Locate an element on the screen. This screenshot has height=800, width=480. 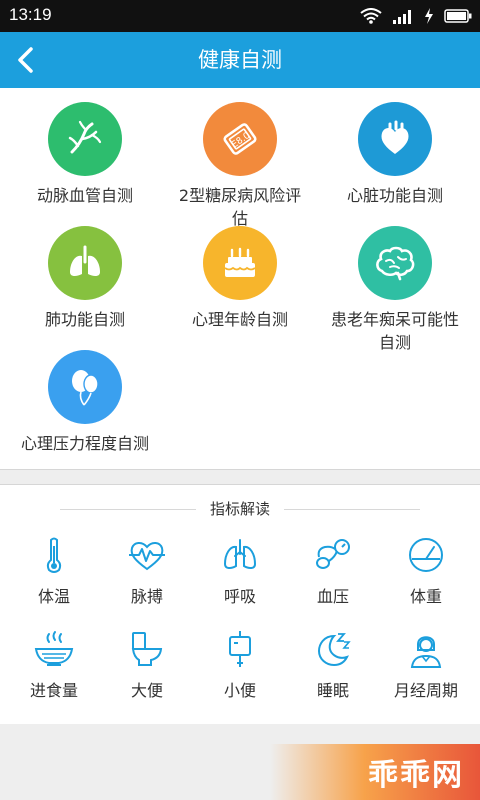
test-dementia-label: 患老年痴呆可能性自测 is located at coordinates (394, 331).